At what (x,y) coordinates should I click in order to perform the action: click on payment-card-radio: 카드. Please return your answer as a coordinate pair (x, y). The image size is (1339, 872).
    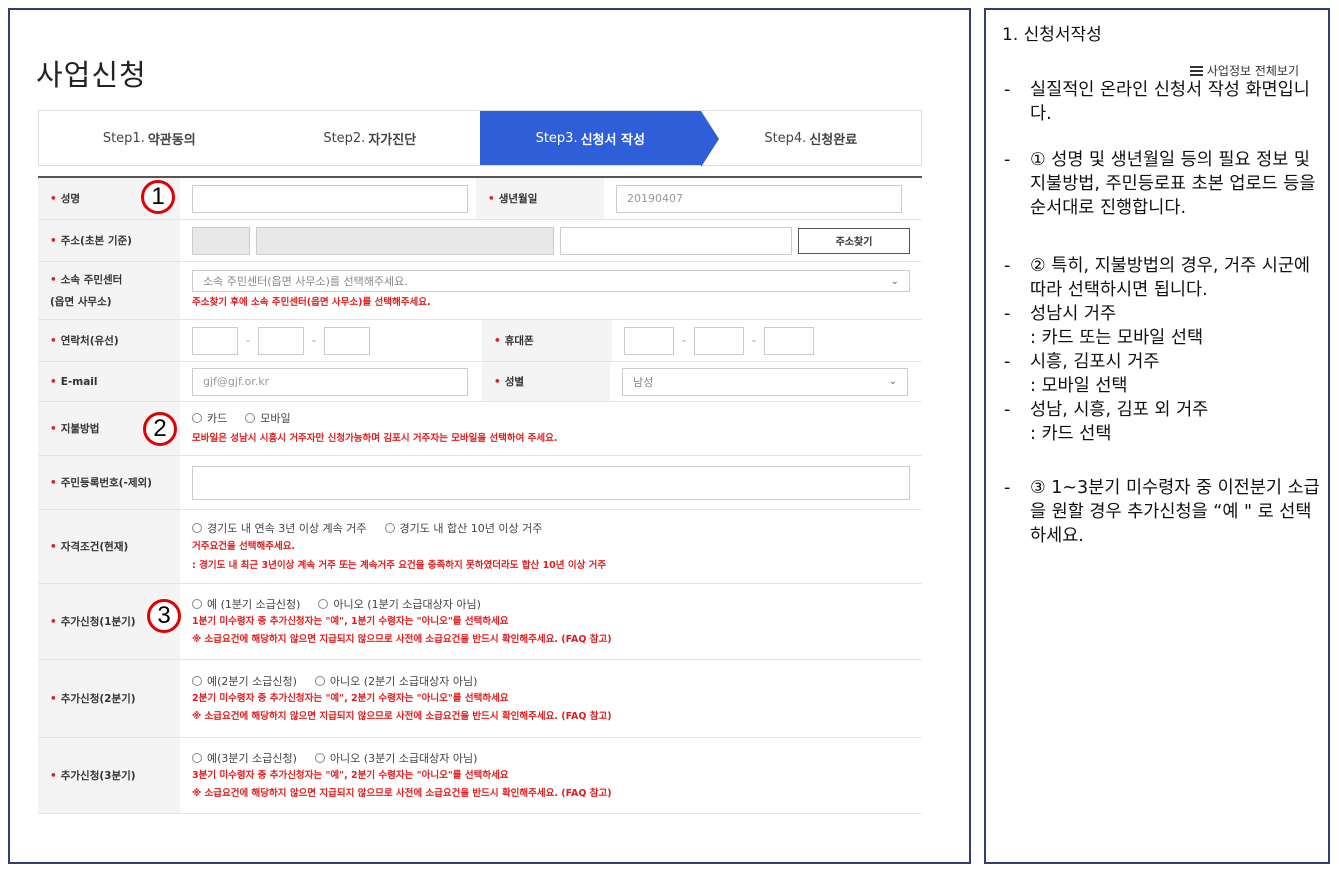
    Looking at the image, I should click on (209, 418).